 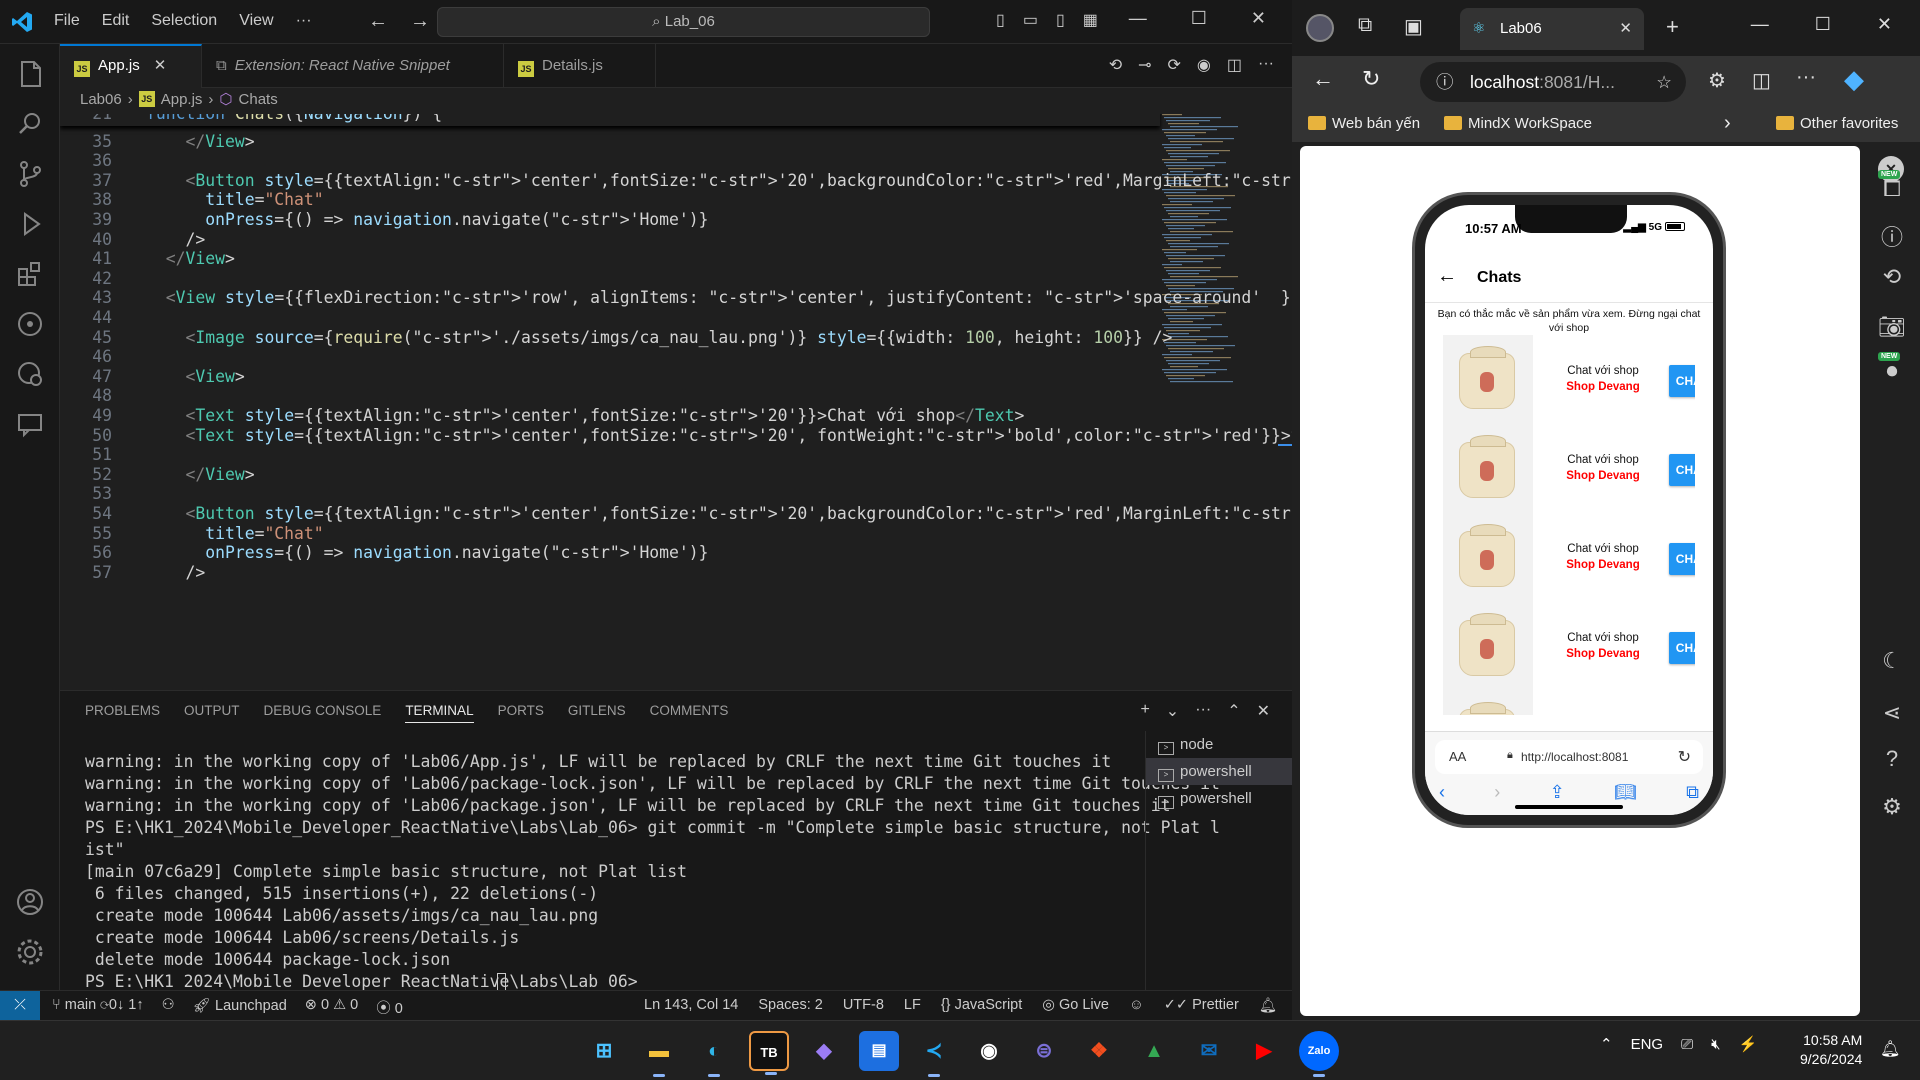 I want to click on panel-tab-output: OUTPUT, so click(x=212, y=713).